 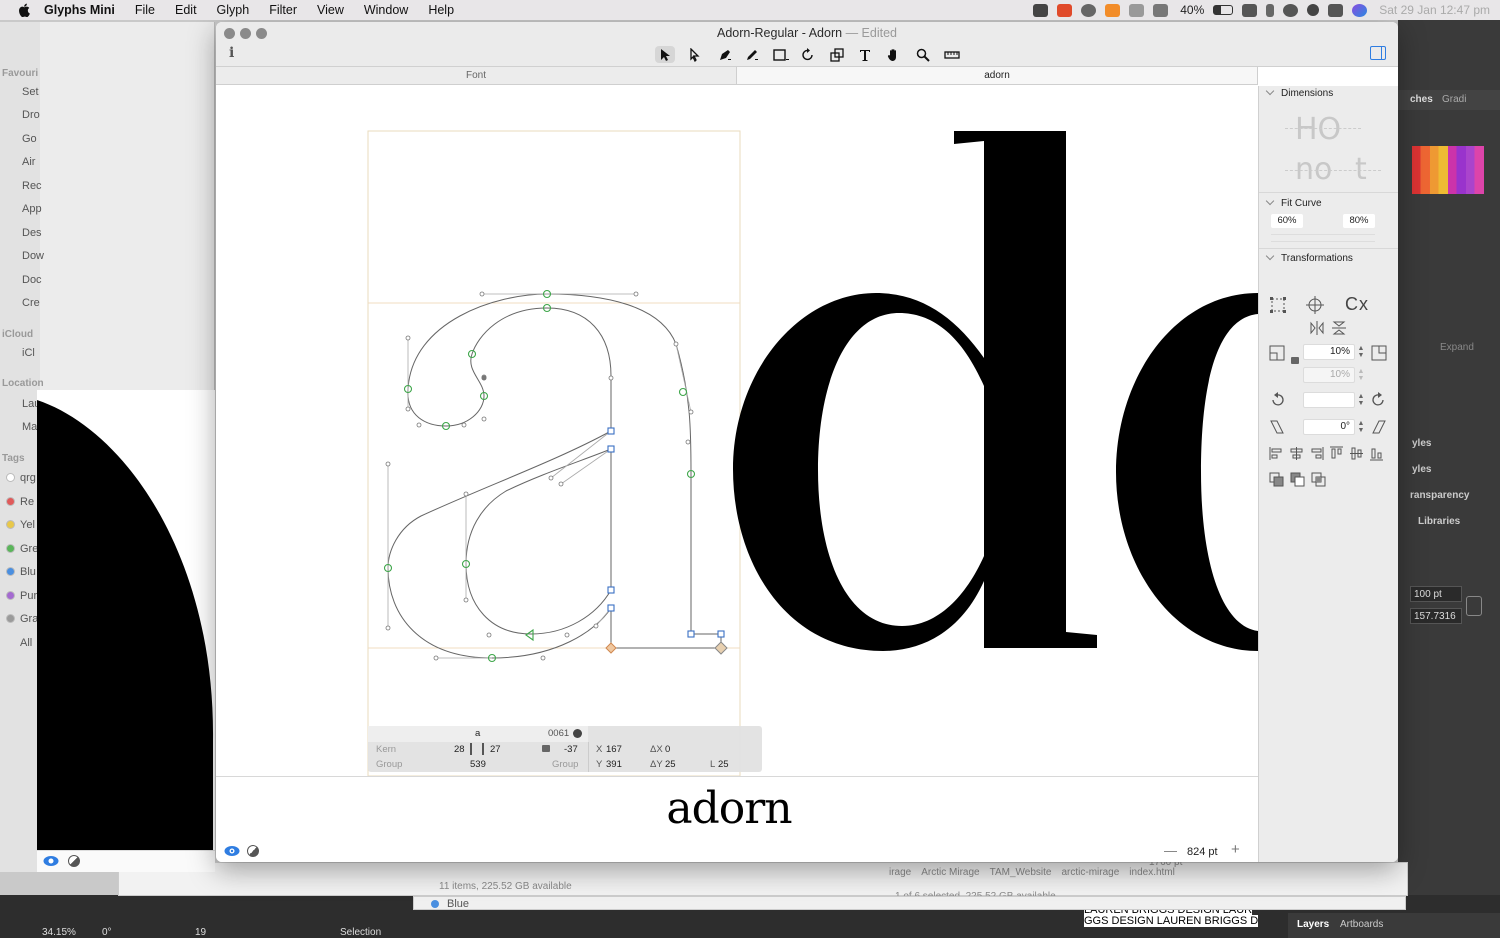 I want to click on scale-y-stepper: ▲ ▼, so click(x=1361, y=375).